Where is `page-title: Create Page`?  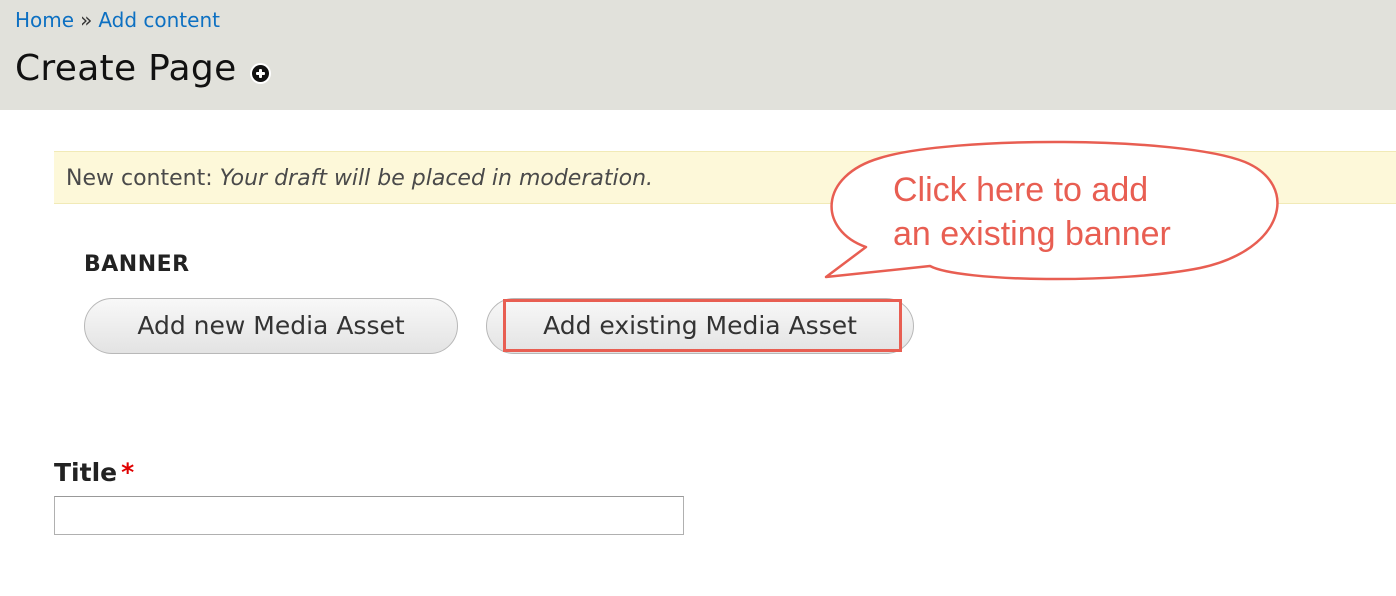 page-title: Create Page is located at coordinates (126, 68).